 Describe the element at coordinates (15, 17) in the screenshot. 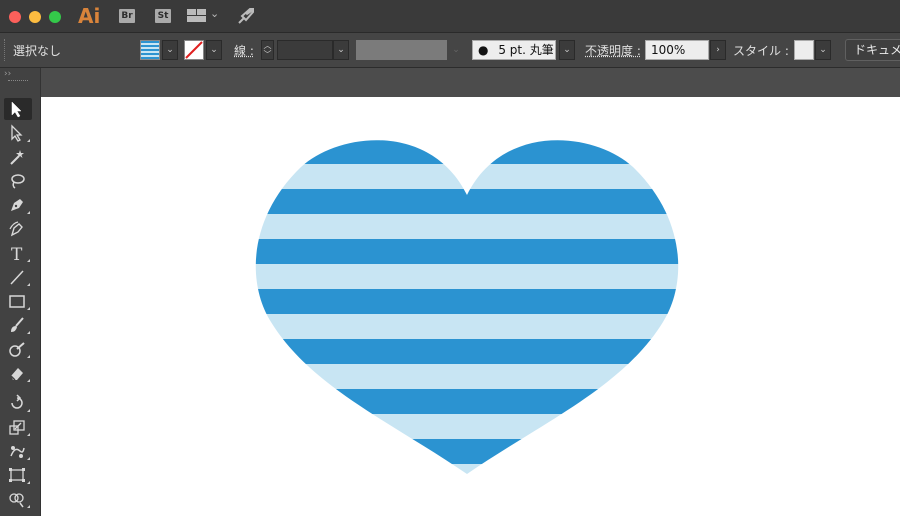

I see `close-window-button` at that location.